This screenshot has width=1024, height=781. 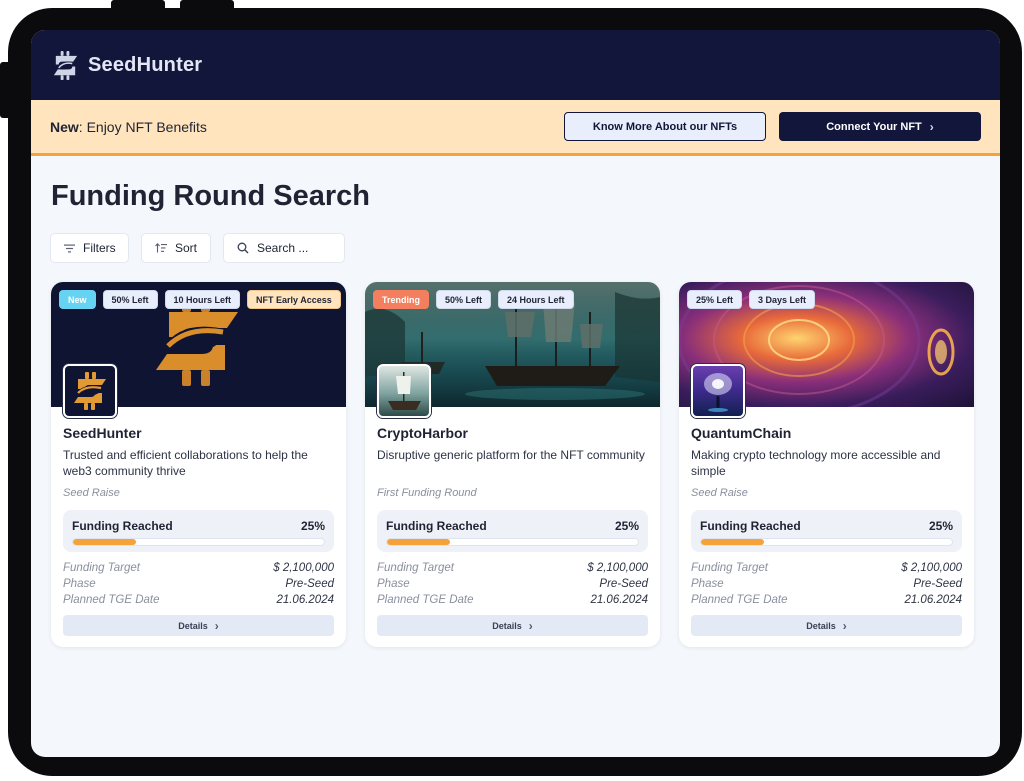 I want to click on sort-icon, so click(x=161, y=248).